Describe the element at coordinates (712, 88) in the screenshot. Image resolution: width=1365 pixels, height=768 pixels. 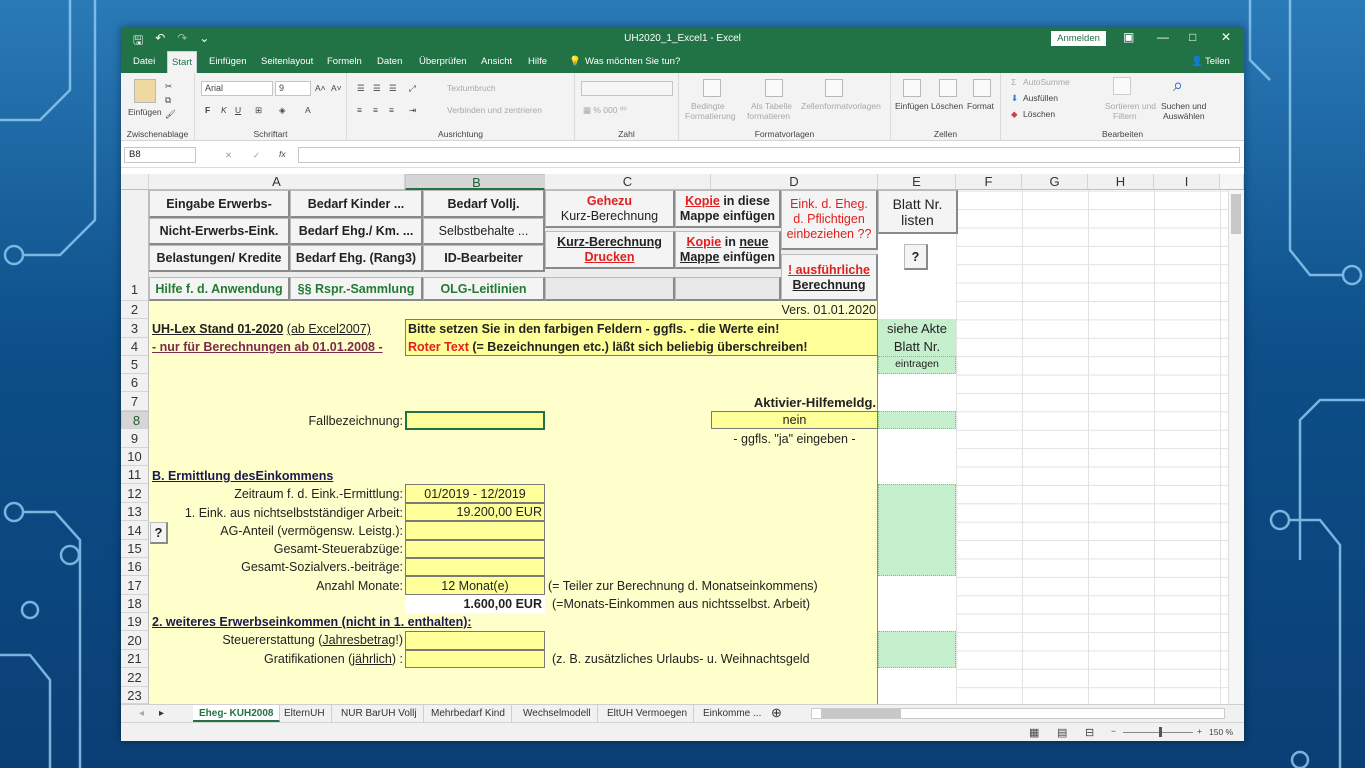
I see `conditional-format-icon` at that location.